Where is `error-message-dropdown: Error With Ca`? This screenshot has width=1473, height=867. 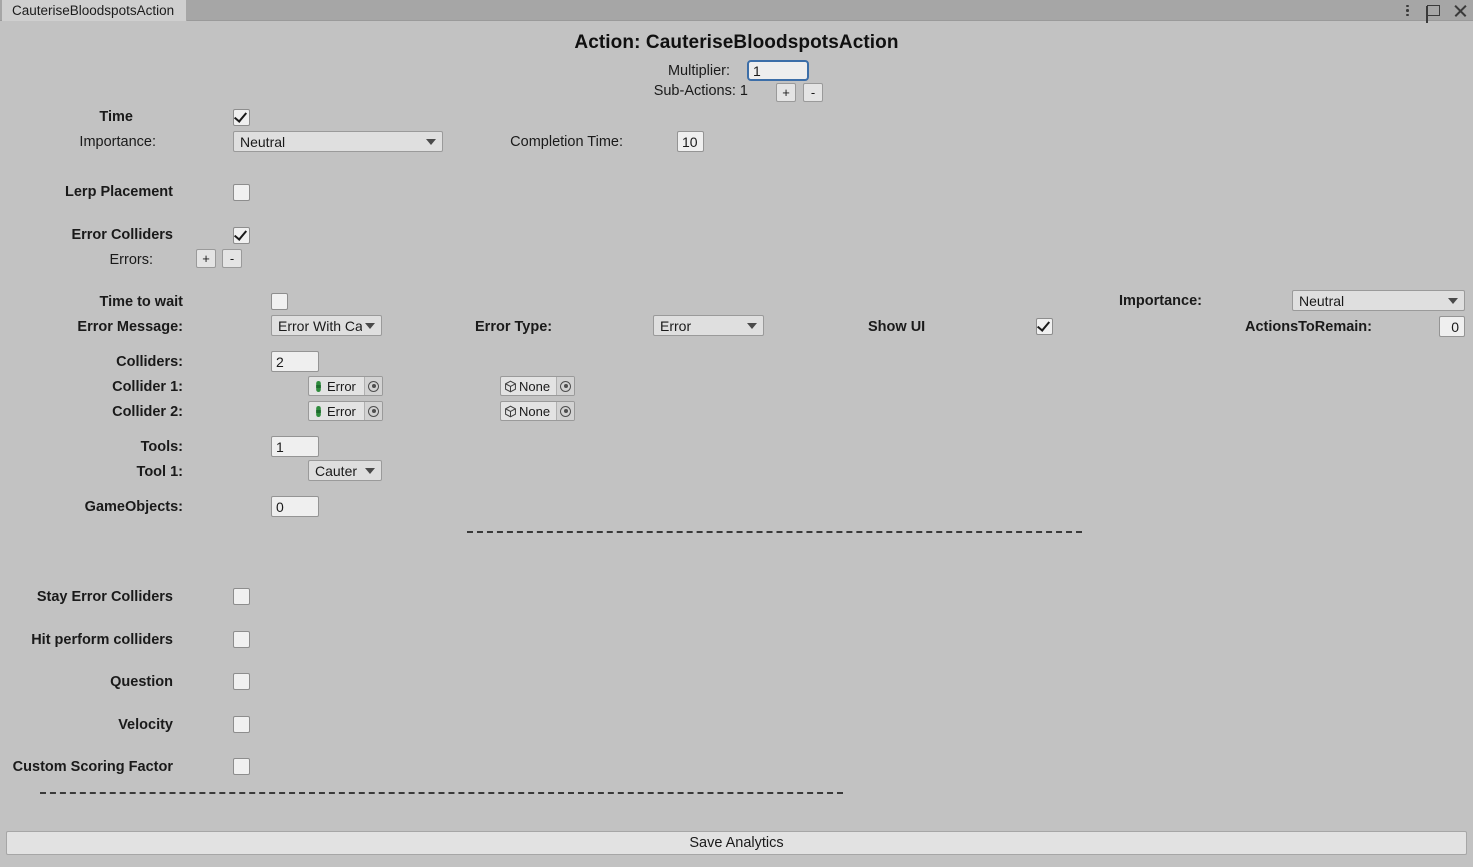
error-message-dropdown: Error With Ca is located at coordinates (326, 325).